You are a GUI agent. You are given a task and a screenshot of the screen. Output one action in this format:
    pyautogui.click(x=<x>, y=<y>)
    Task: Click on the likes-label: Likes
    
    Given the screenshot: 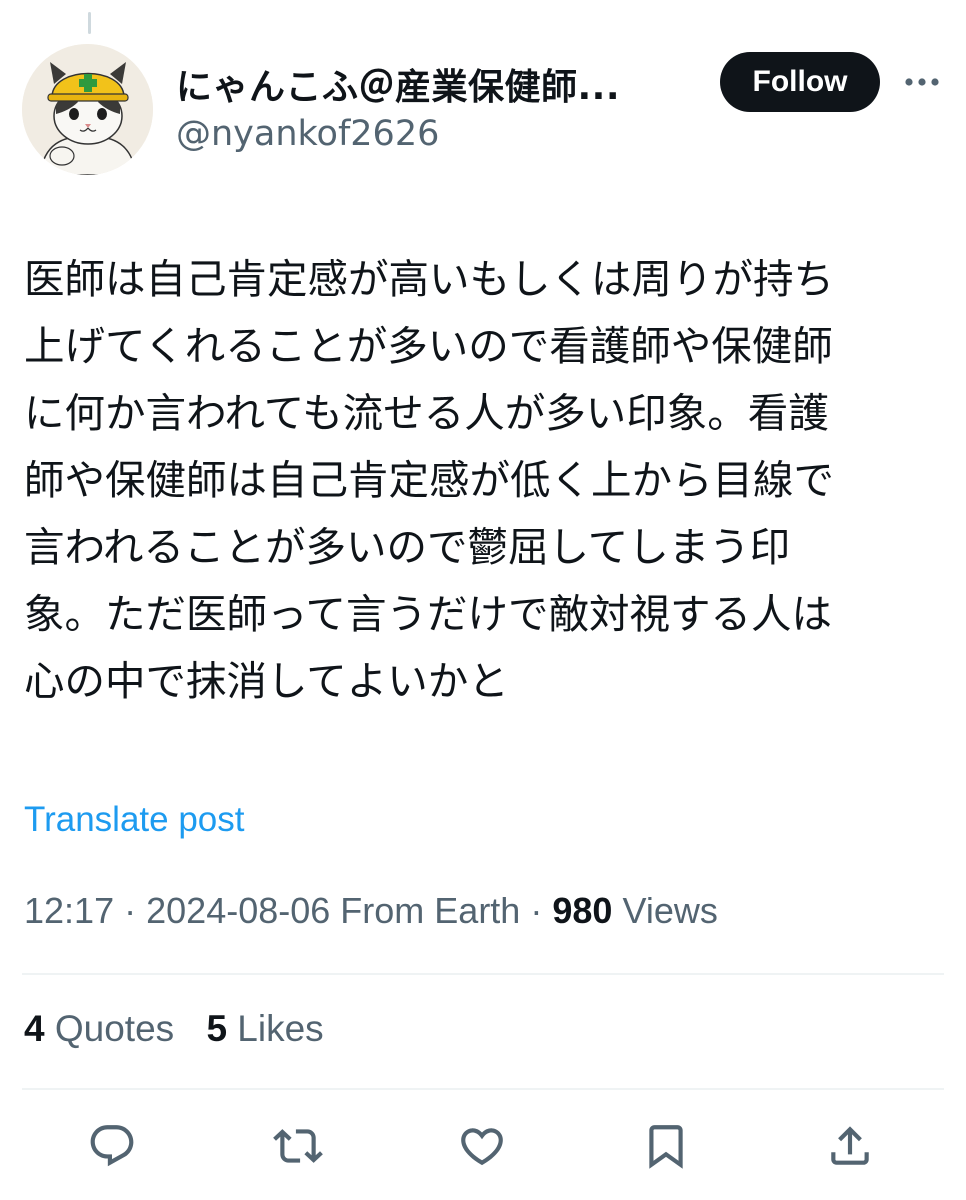 What is the action you would take?
    pyautogui.click(x=280, y=1028)
    